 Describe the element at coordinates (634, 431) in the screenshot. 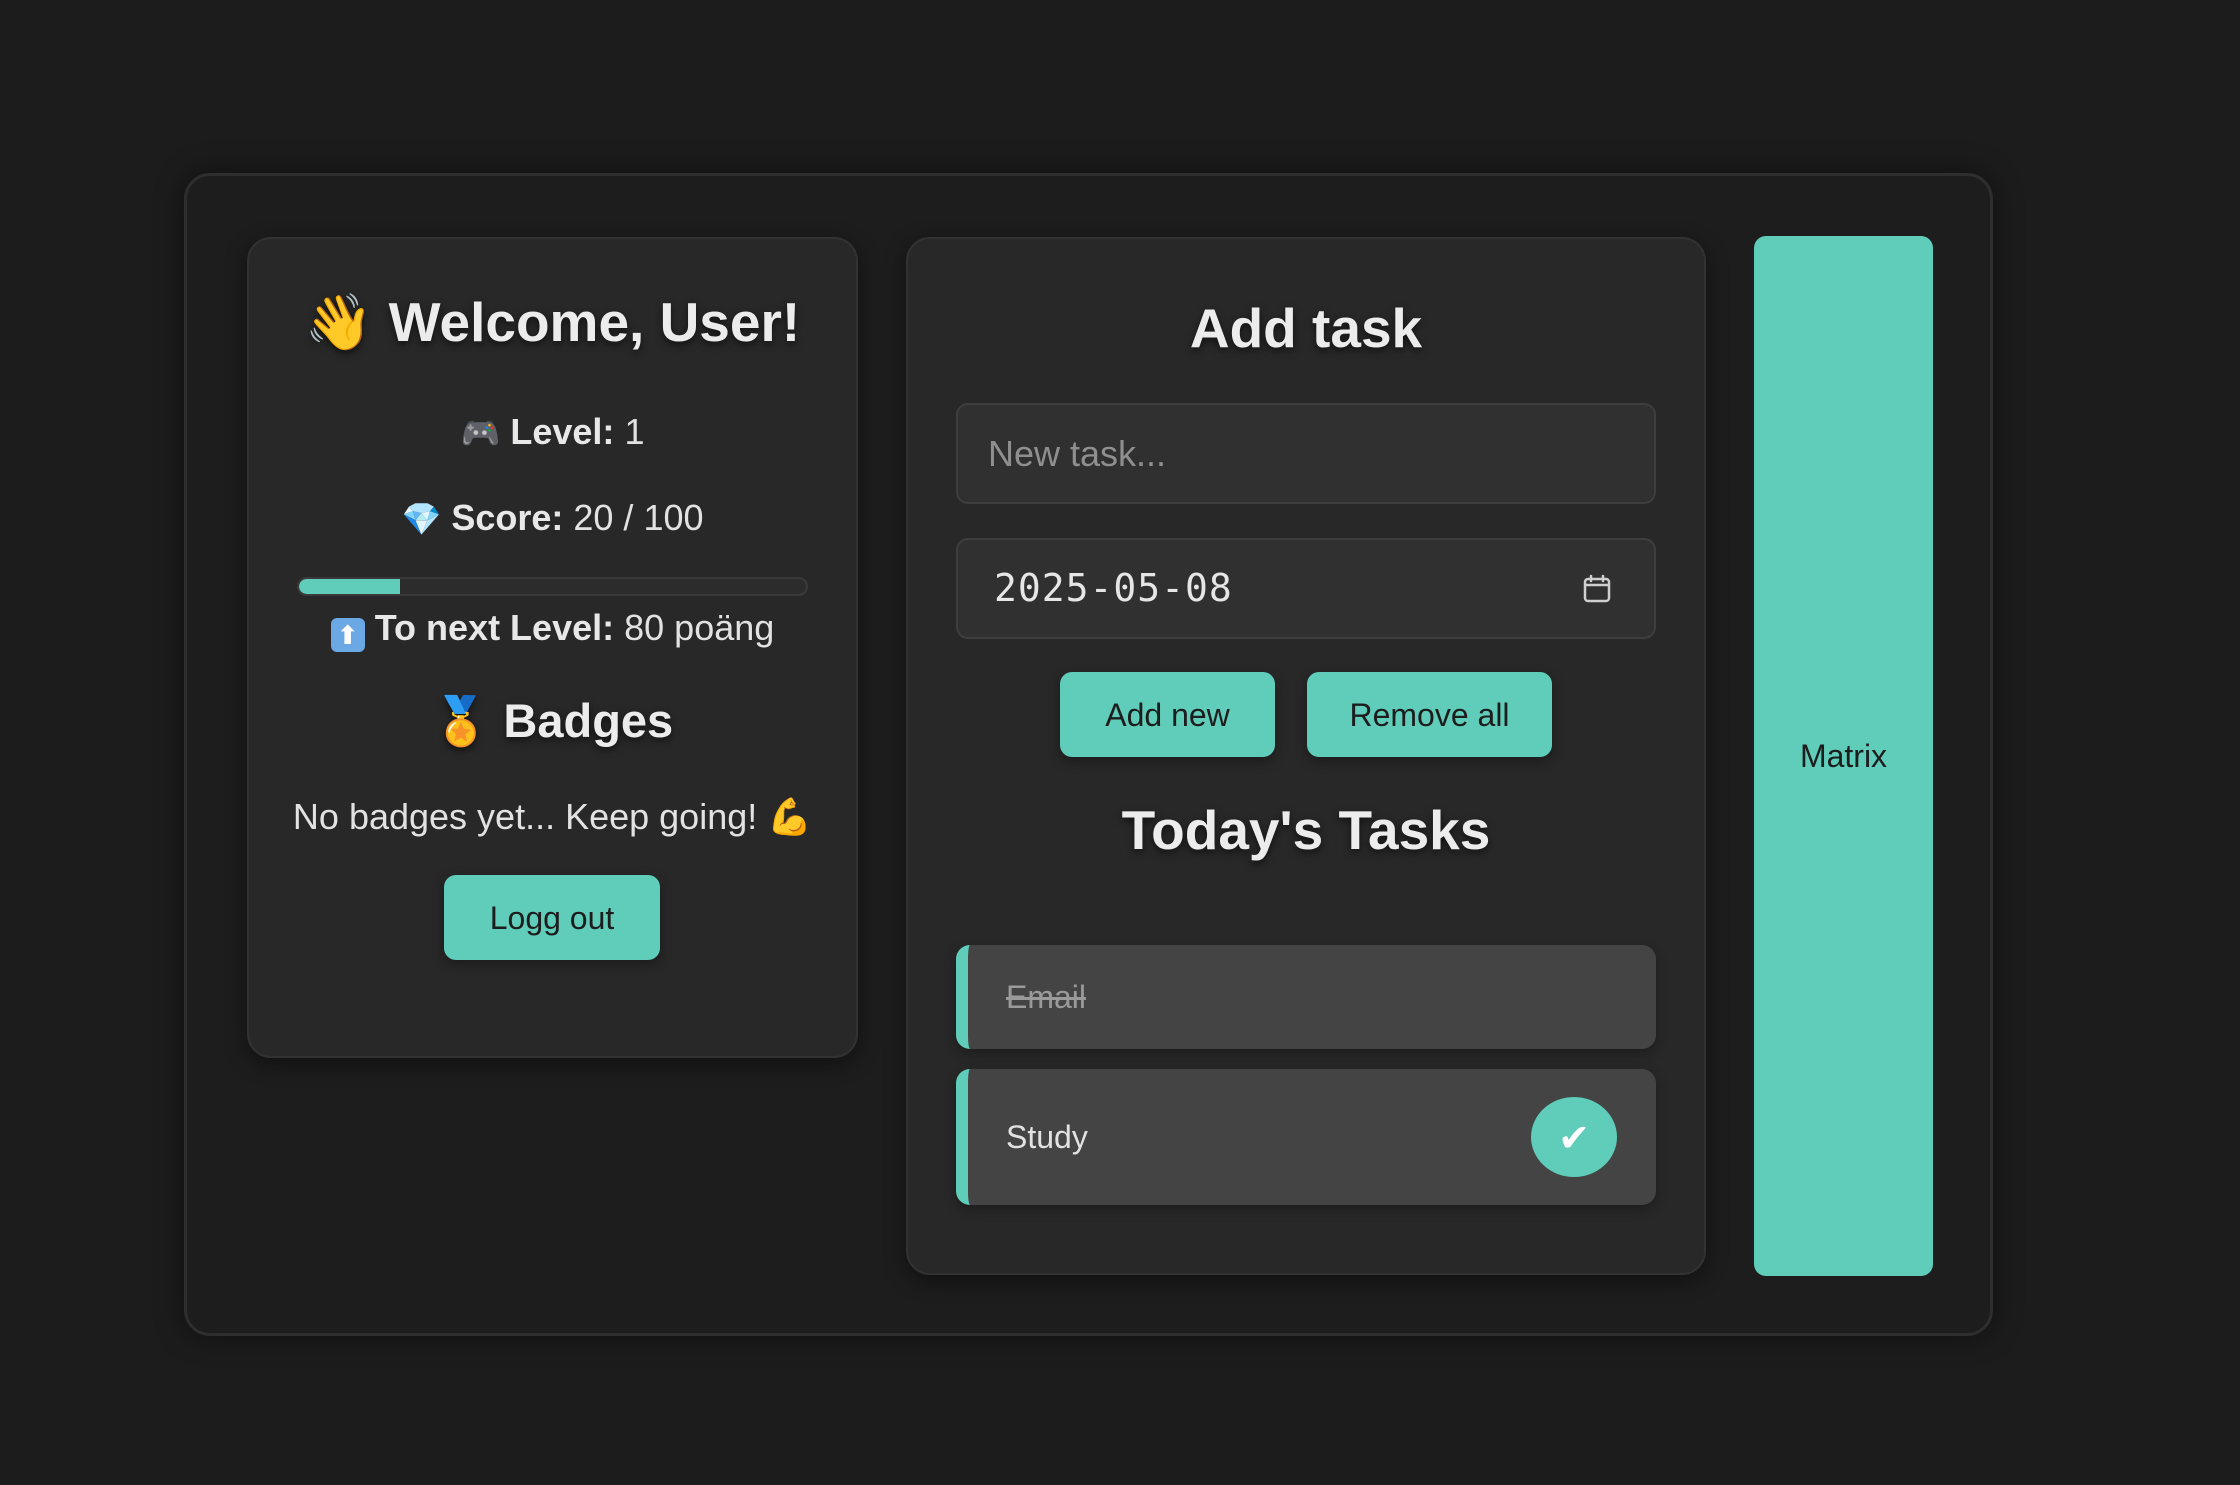

I see `level-value: 1` at that location.